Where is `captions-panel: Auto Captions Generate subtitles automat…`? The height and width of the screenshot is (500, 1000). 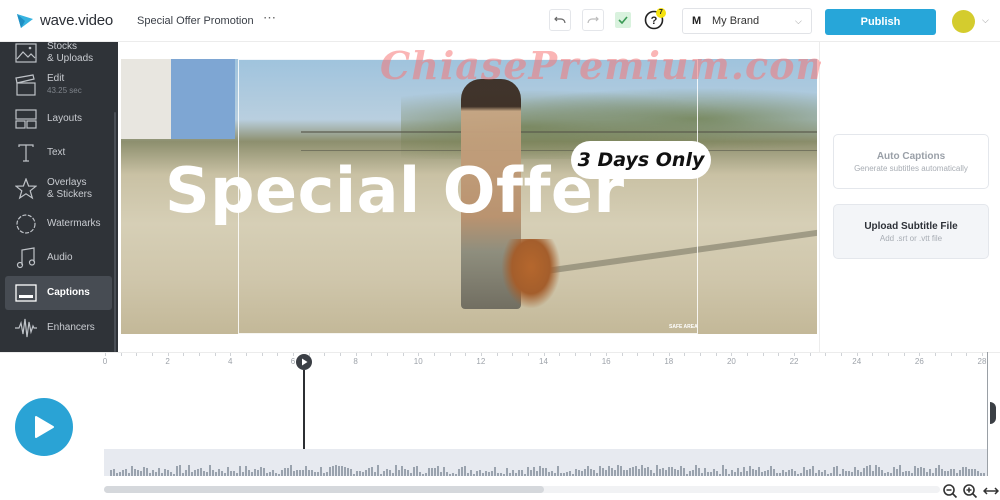 captions-panel: Auto Captions Generate subtitles automat… is located at coordinates (910, 197).